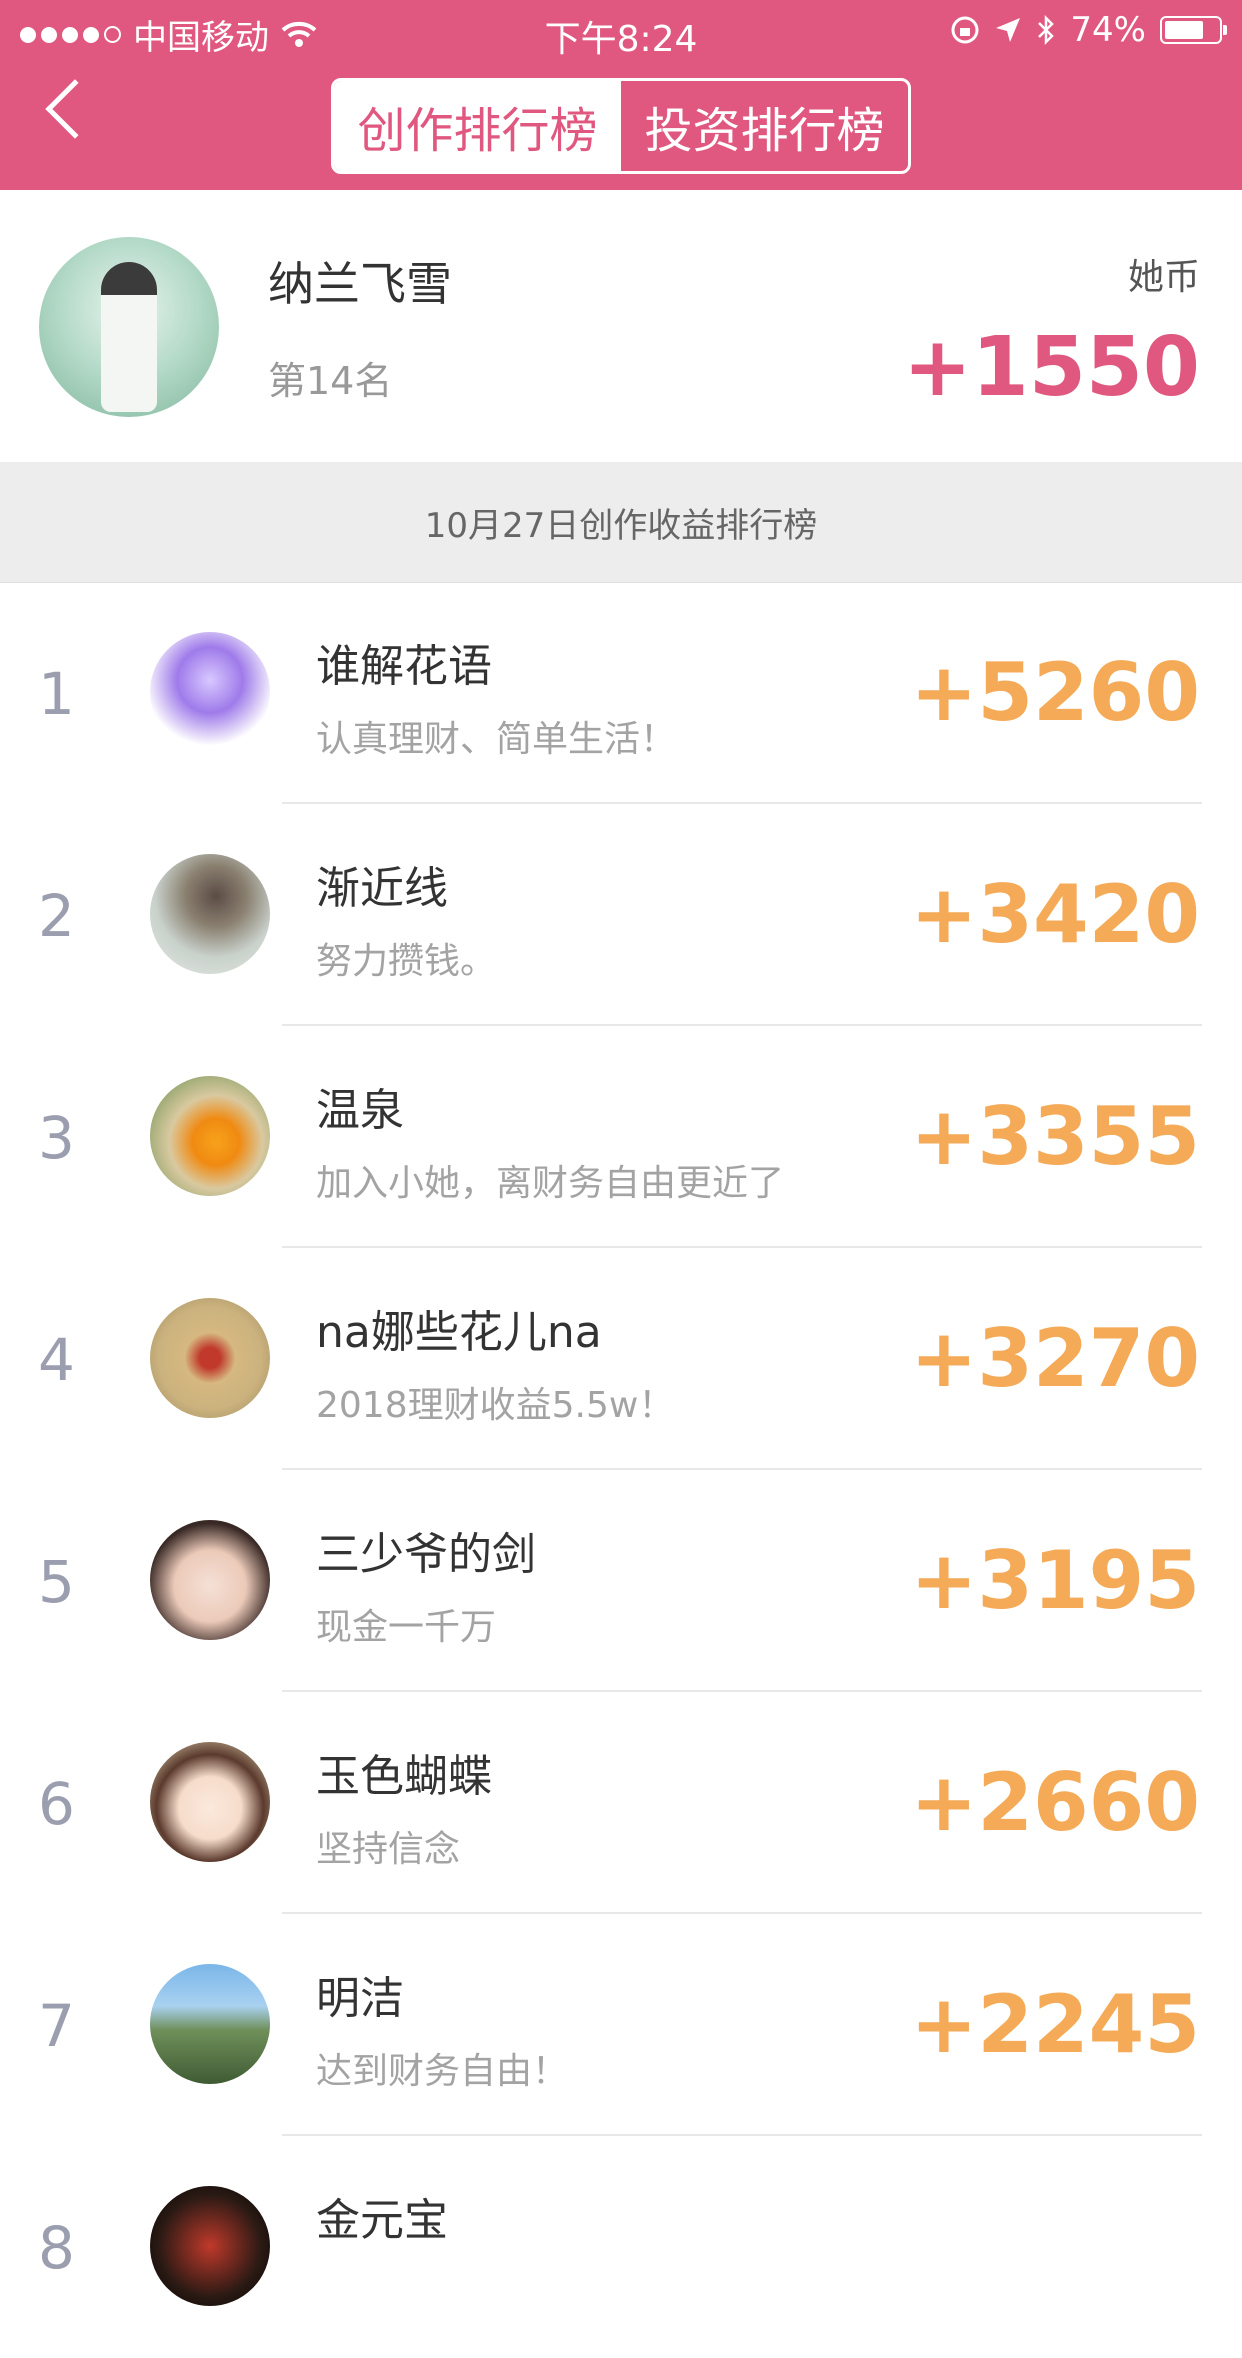 Image resolution: width=1242 pixels, height=2358 pixels. I want to click on list-item-score: +3195, so click(1055, 1580).